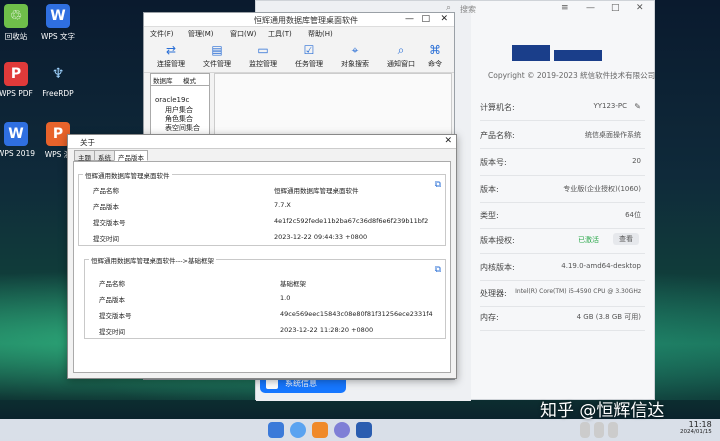 The width and height of the screenshot is (720, 441). What do you see at coordinates (562, 164) in the screenshot?
I see `info-row-version-number: 版本号: 20` at bounding box center [562, 164].